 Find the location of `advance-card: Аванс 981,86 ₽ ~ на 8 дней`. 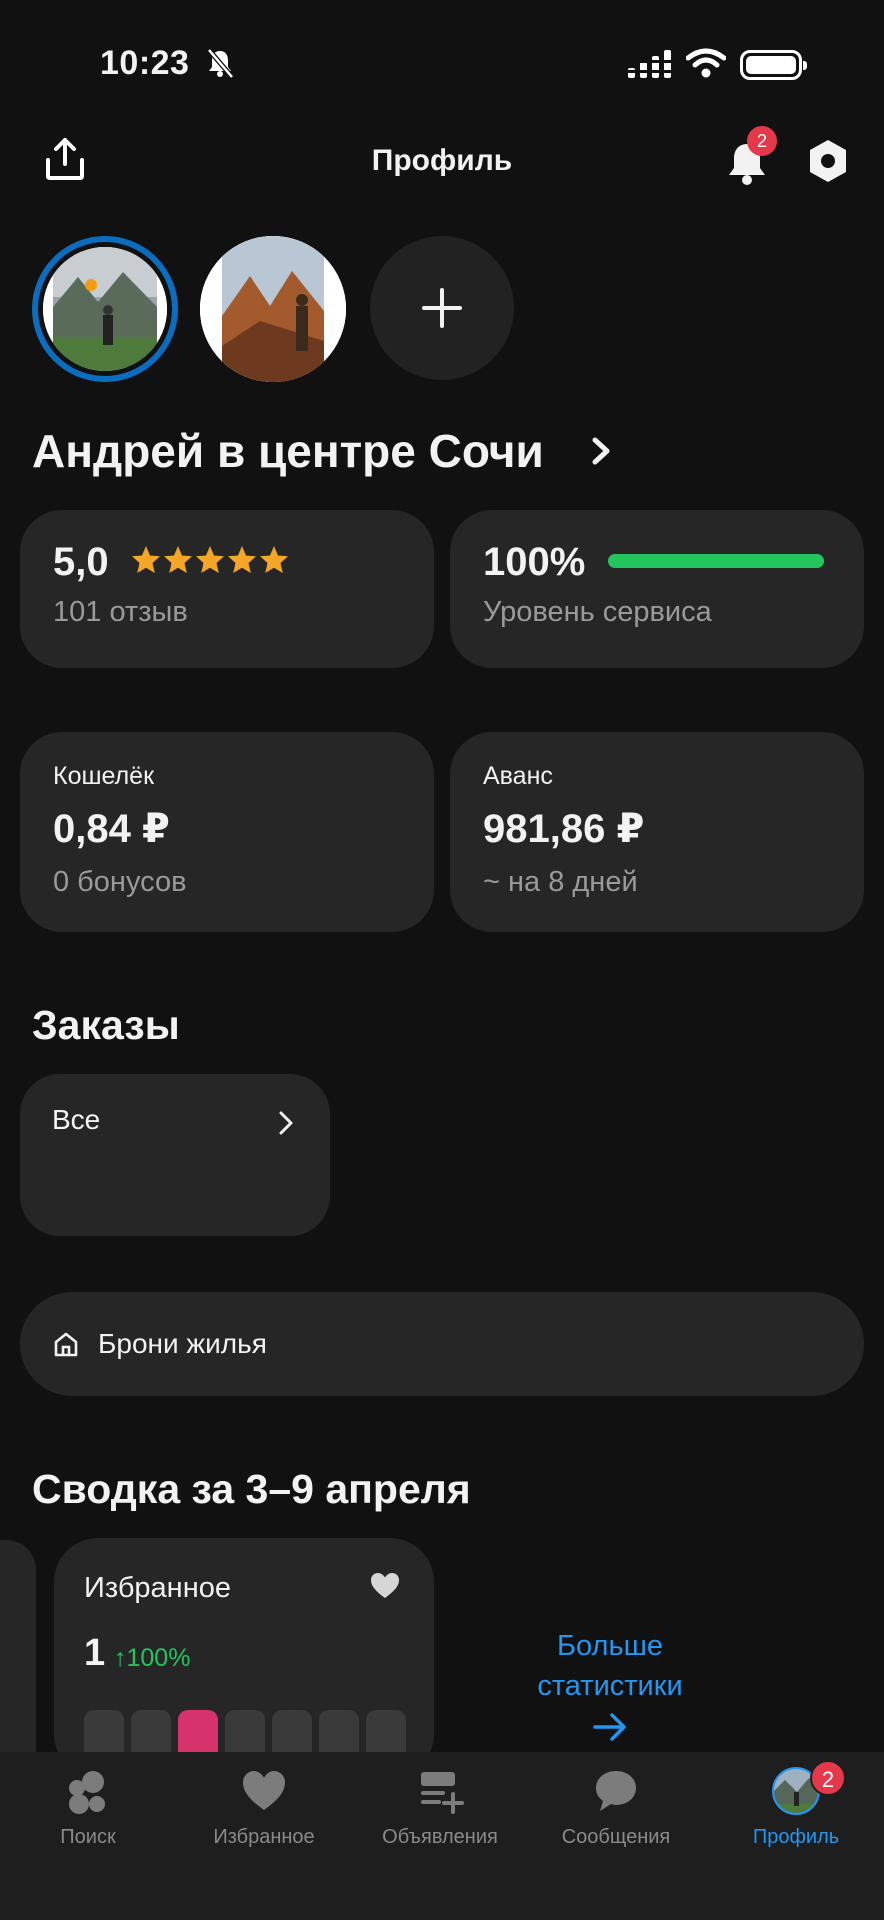

advance-card: Аванс 981,86 ₽ ~ на 8 дней is located at coordinates (657, 832).